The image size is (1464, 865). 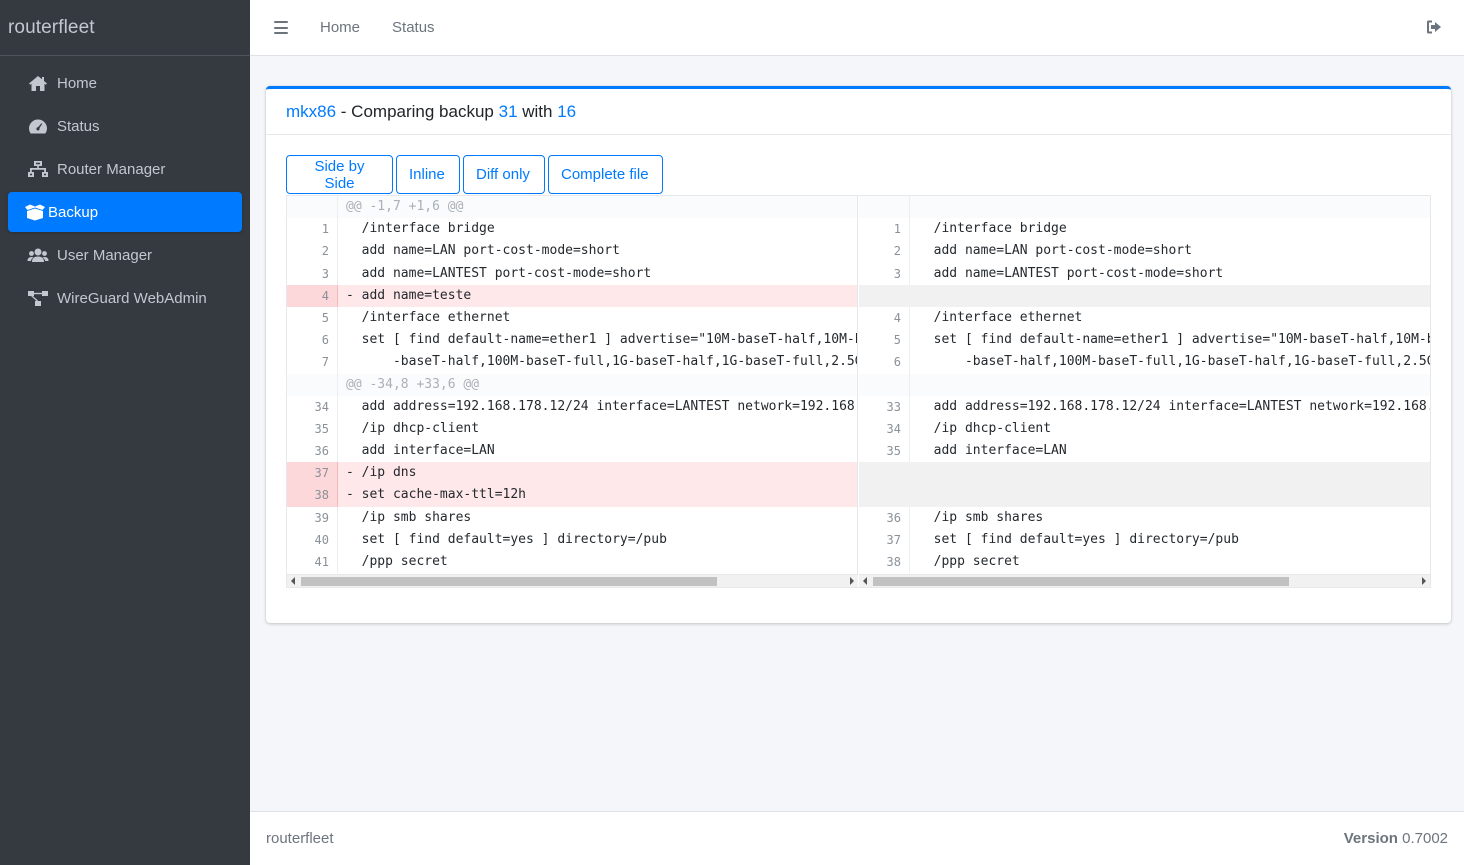 I want to click on diff-only-button: Diff only, so click(x=504, y=174).